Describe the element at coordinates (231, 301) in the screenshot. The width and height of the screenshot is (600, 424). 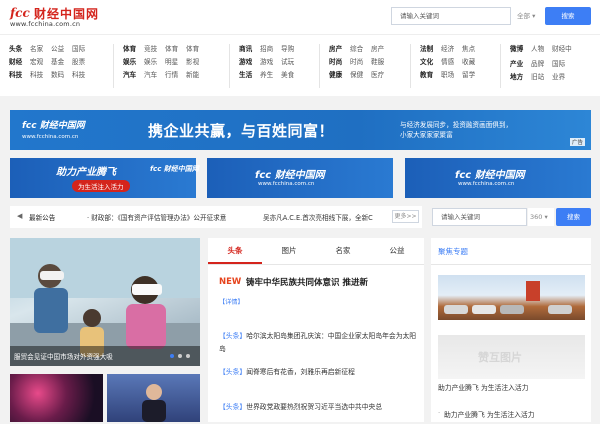
I see `detail-link: 【详情】` at that location.